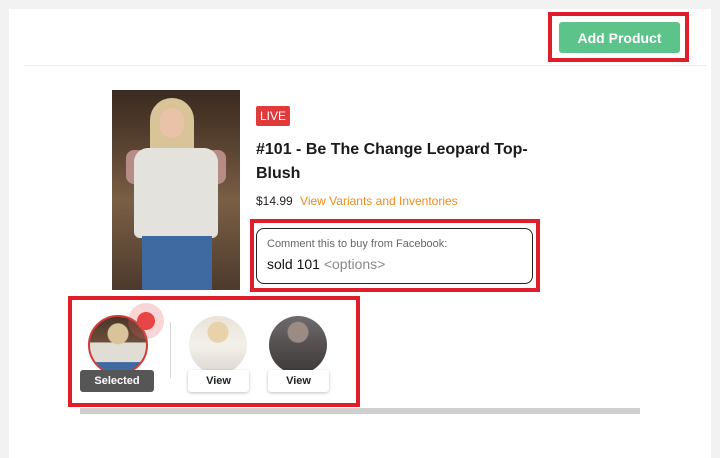  What do you see at coordinates (357, 244) in the screenshot?
I see `comment-caption: Comment this to buy from Facebook:` at bounding box center [357, 244].